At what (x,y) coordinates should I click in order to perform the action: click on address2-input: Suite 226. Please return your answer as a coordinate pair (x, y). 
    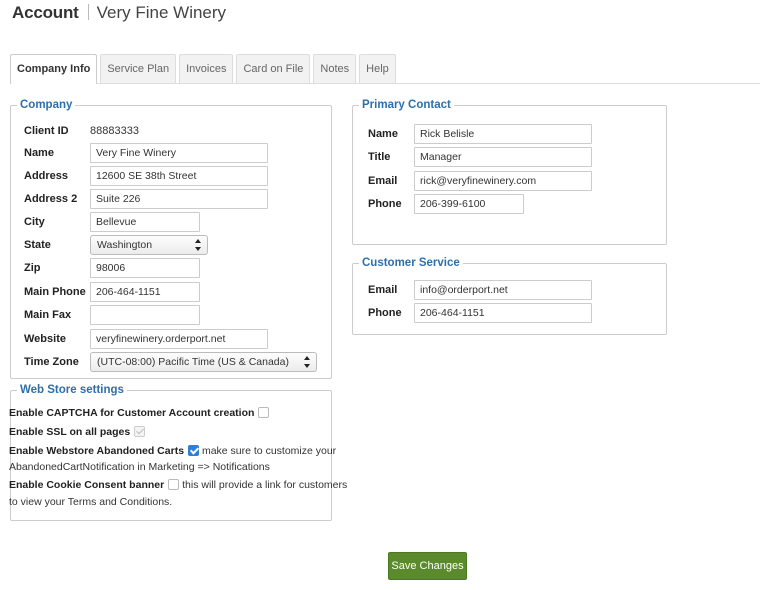
    Looking at the image, I should click on (179, 199).